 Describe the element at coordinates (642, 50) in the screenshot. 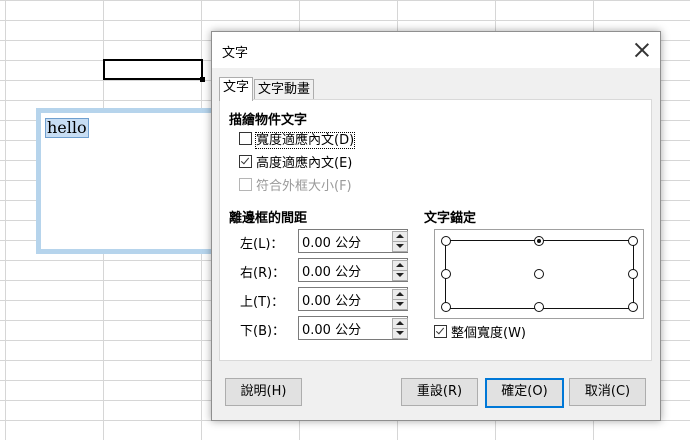

I see `close-icon` at that location.